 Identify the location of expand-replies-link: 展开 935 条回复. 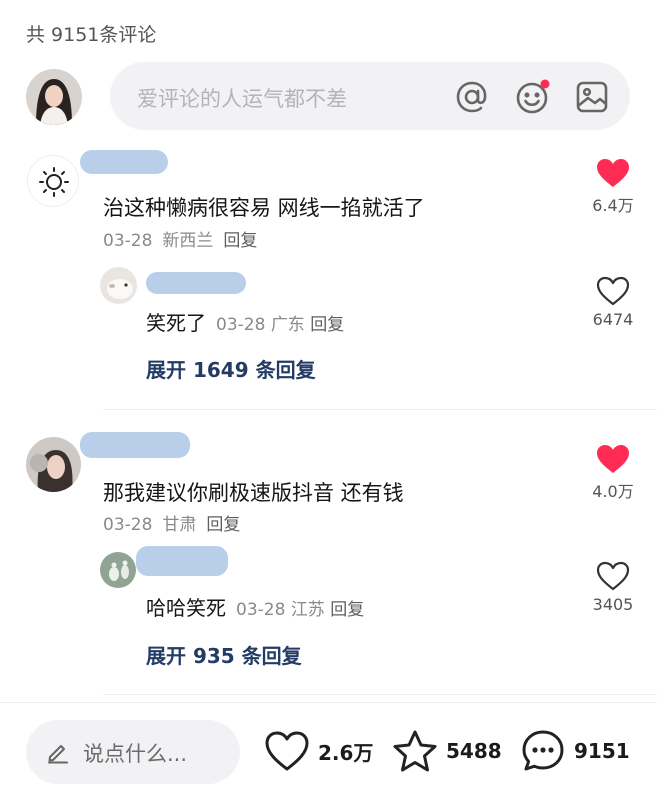
(224, 654).